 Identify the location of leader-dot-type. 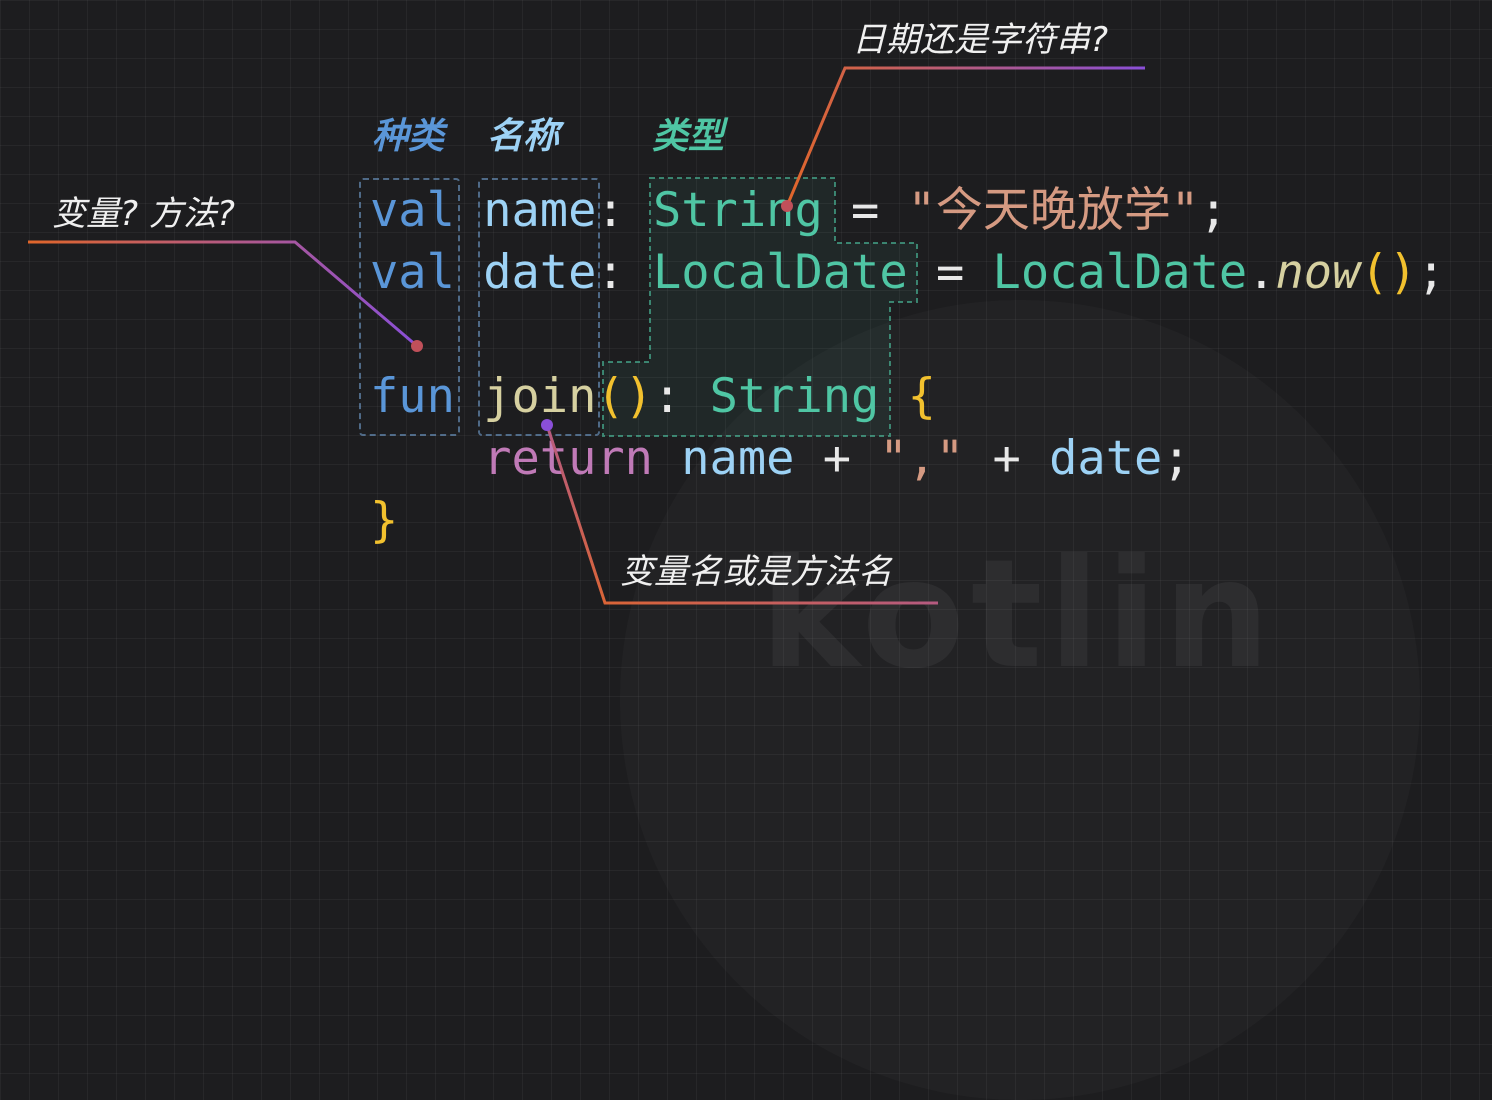
(787, 206).